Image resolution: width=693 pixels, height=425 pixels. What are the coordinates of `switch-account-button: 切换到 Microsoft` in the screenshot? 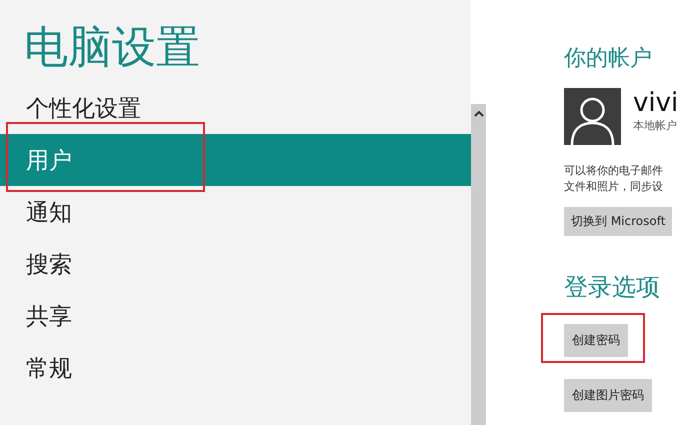 It's located at (618, 221).